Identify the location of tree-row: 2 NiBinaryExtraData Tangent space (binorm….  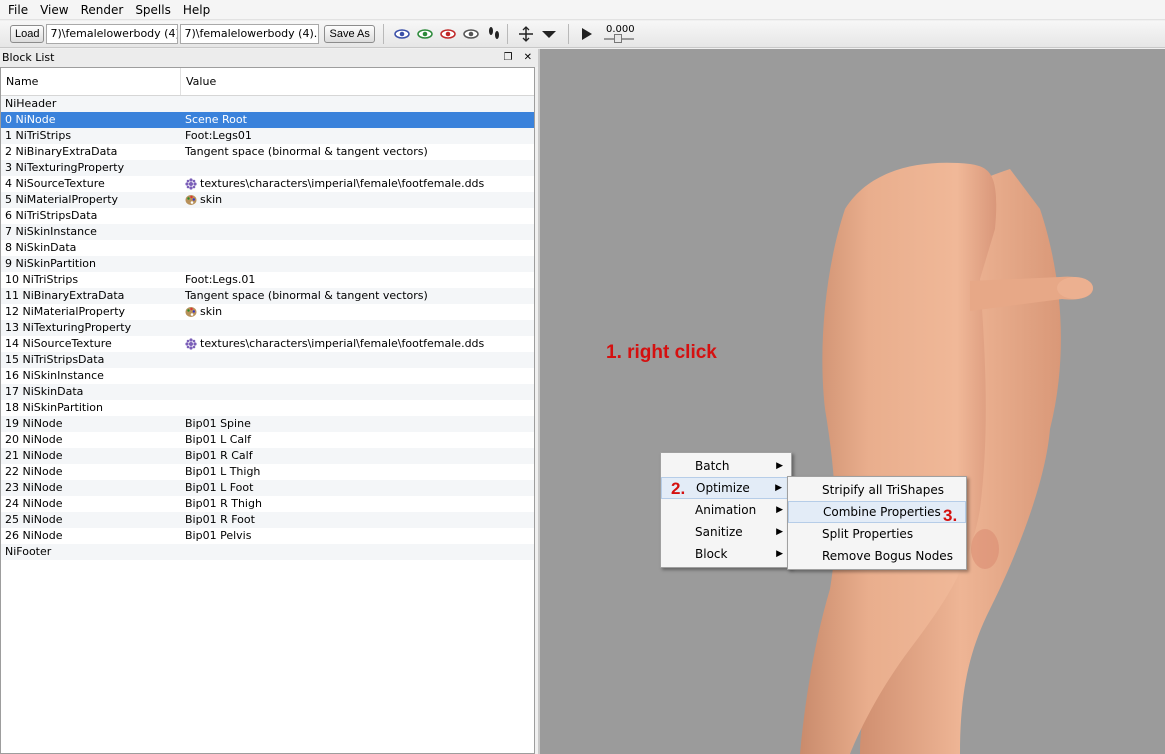
(267, 152).